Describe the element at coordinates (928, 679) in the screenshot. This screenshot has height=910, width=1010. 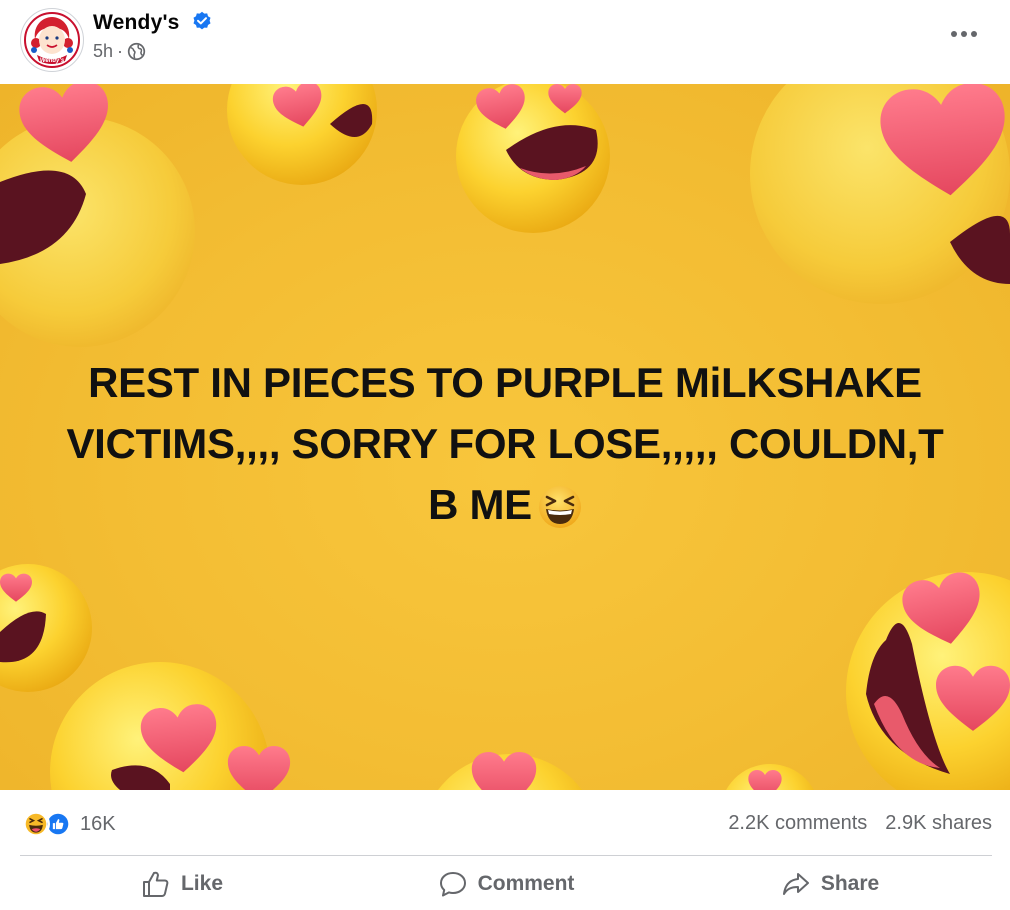
I see `emoji-bottom-right` at that location.